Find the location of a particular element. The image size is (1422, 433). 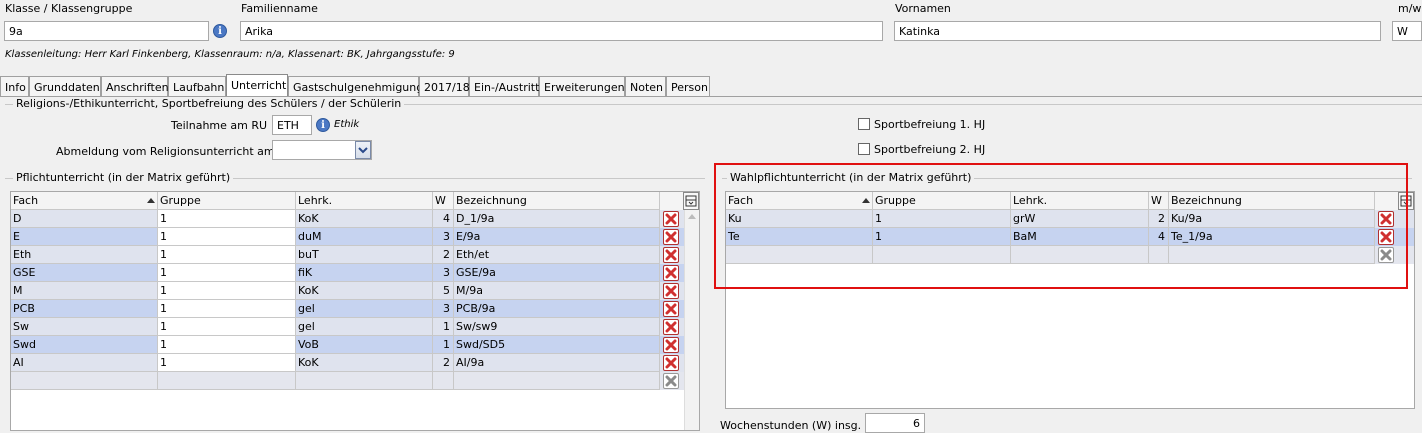

tab-info: Info is located at coordinates (14, 86).